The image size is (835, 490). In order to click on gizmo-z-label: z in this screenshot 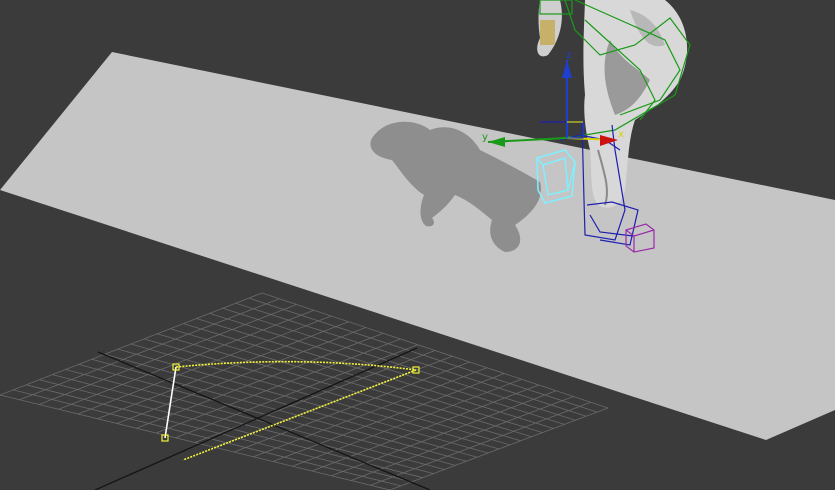, I will do `click(568, 55)`.